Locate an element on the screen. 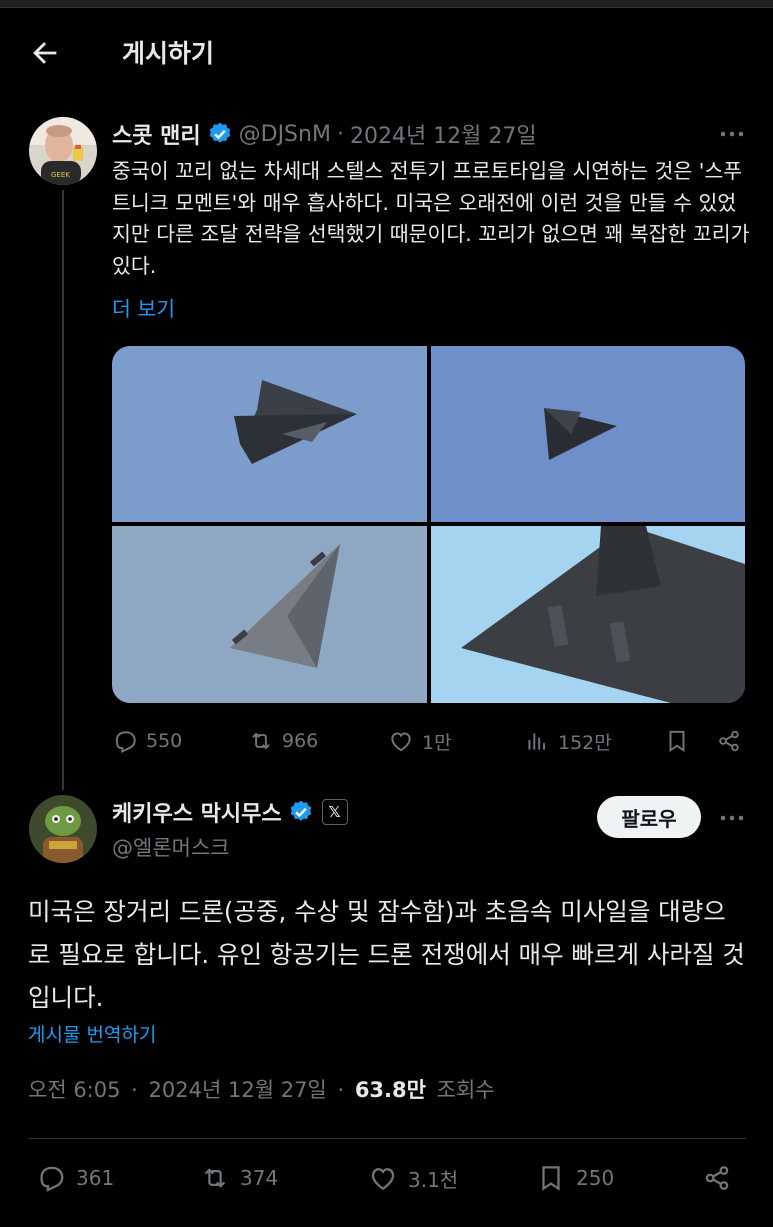  show-more-link: 더 보기 is located at coordinates (143, 307).